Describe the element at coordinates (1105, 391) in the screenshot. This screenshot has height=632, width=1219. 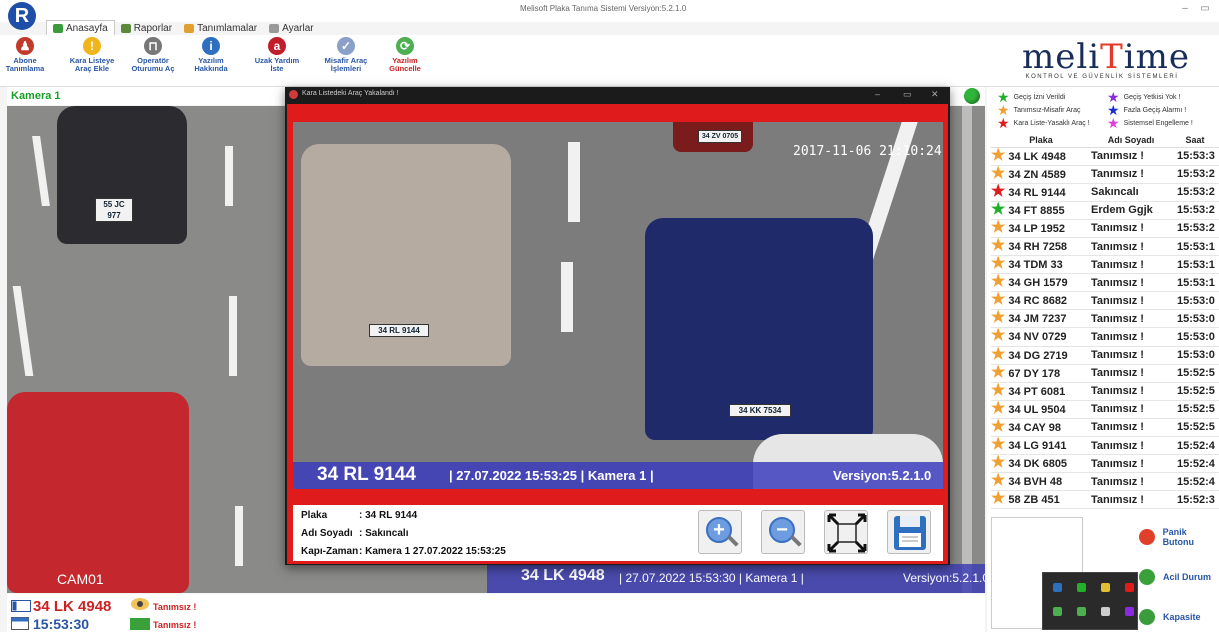
I see `table-row: ★ 34 PT 6081 Tanımsız ! 15:52:5` at that location.